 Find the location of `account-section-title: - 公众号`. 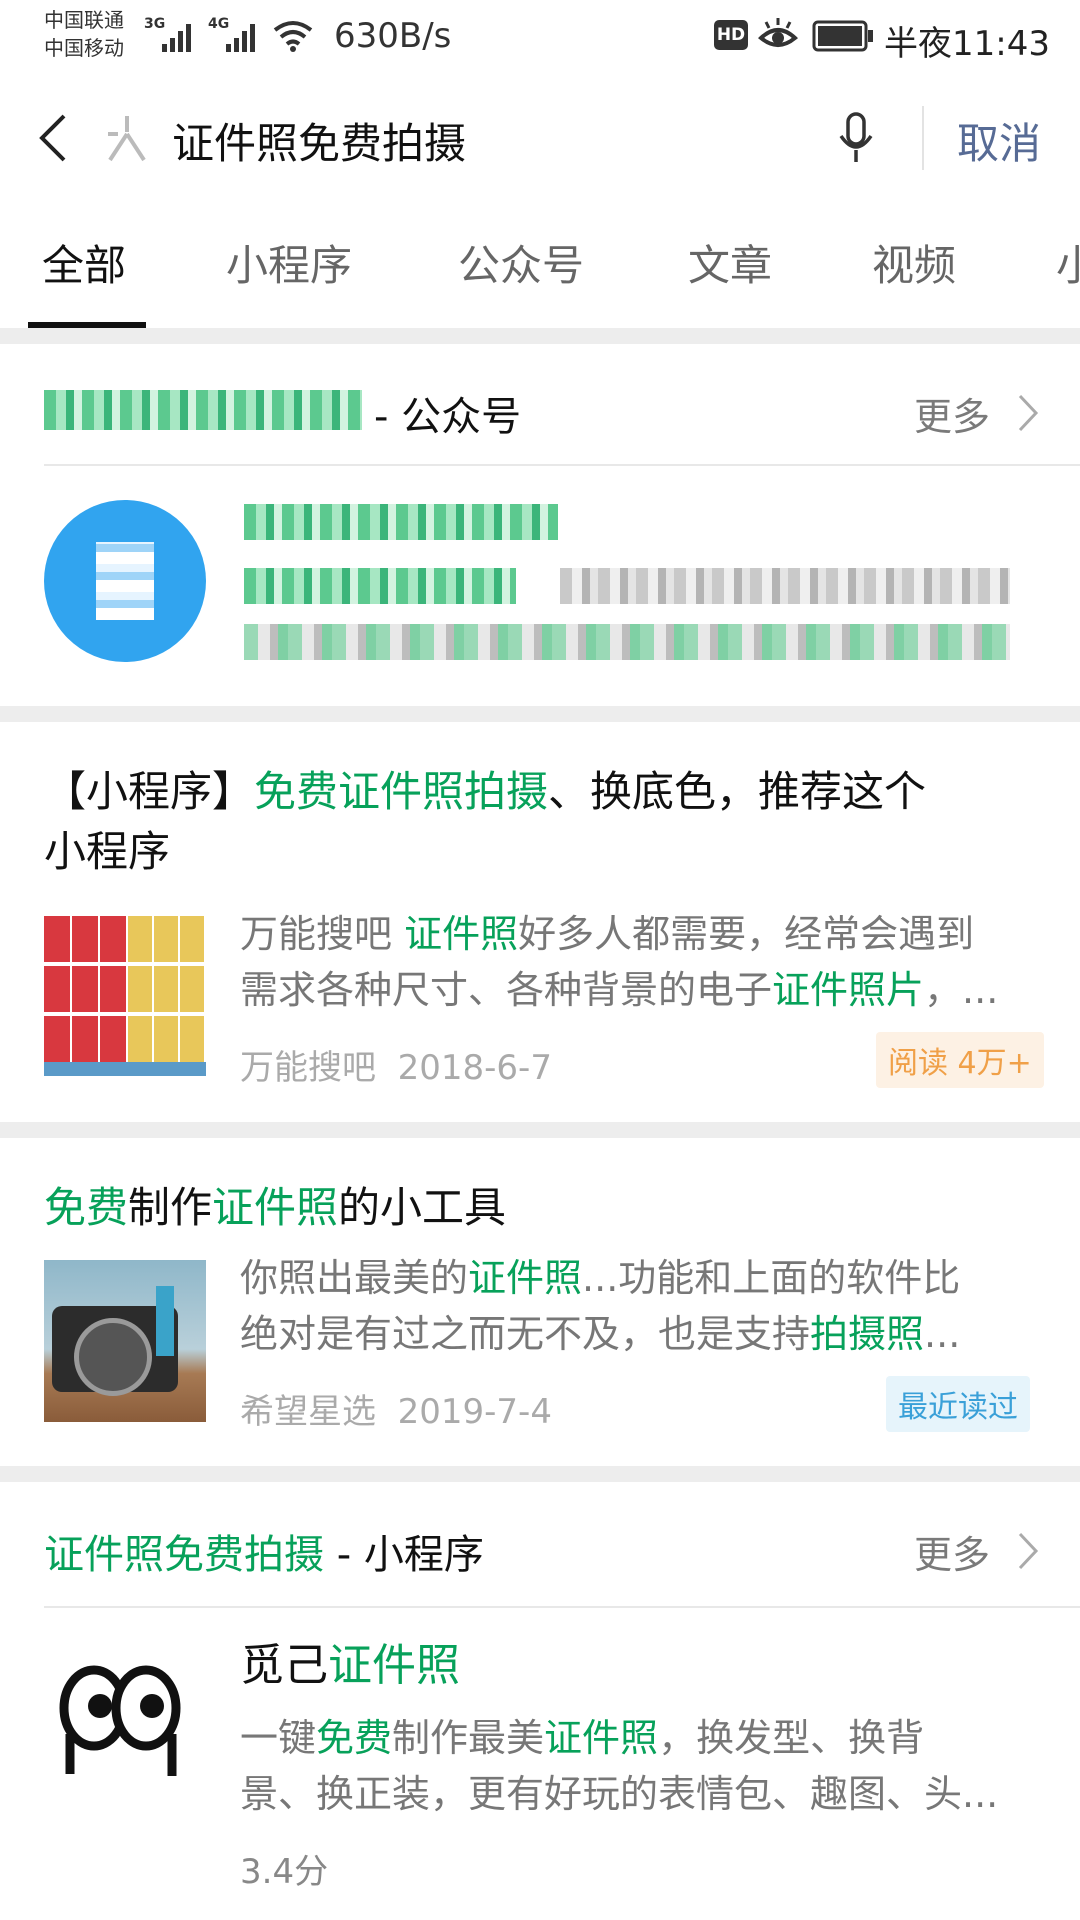

account-section-title: - 公众号 is located at coordinates (448, 417).